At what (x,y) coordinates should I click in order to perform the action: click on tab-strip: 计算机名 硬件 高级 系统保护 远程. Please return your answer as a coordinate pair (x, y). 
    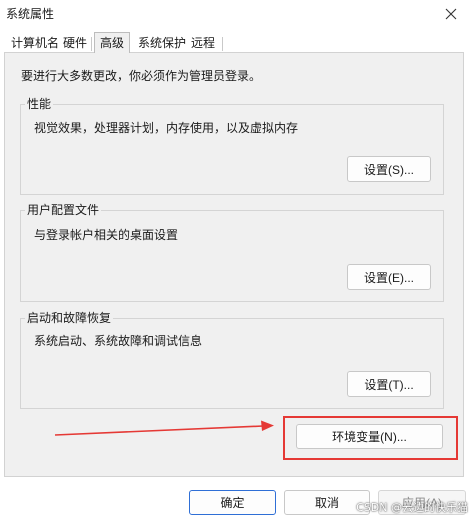
    Looking at the image, I should click on (237, 42).